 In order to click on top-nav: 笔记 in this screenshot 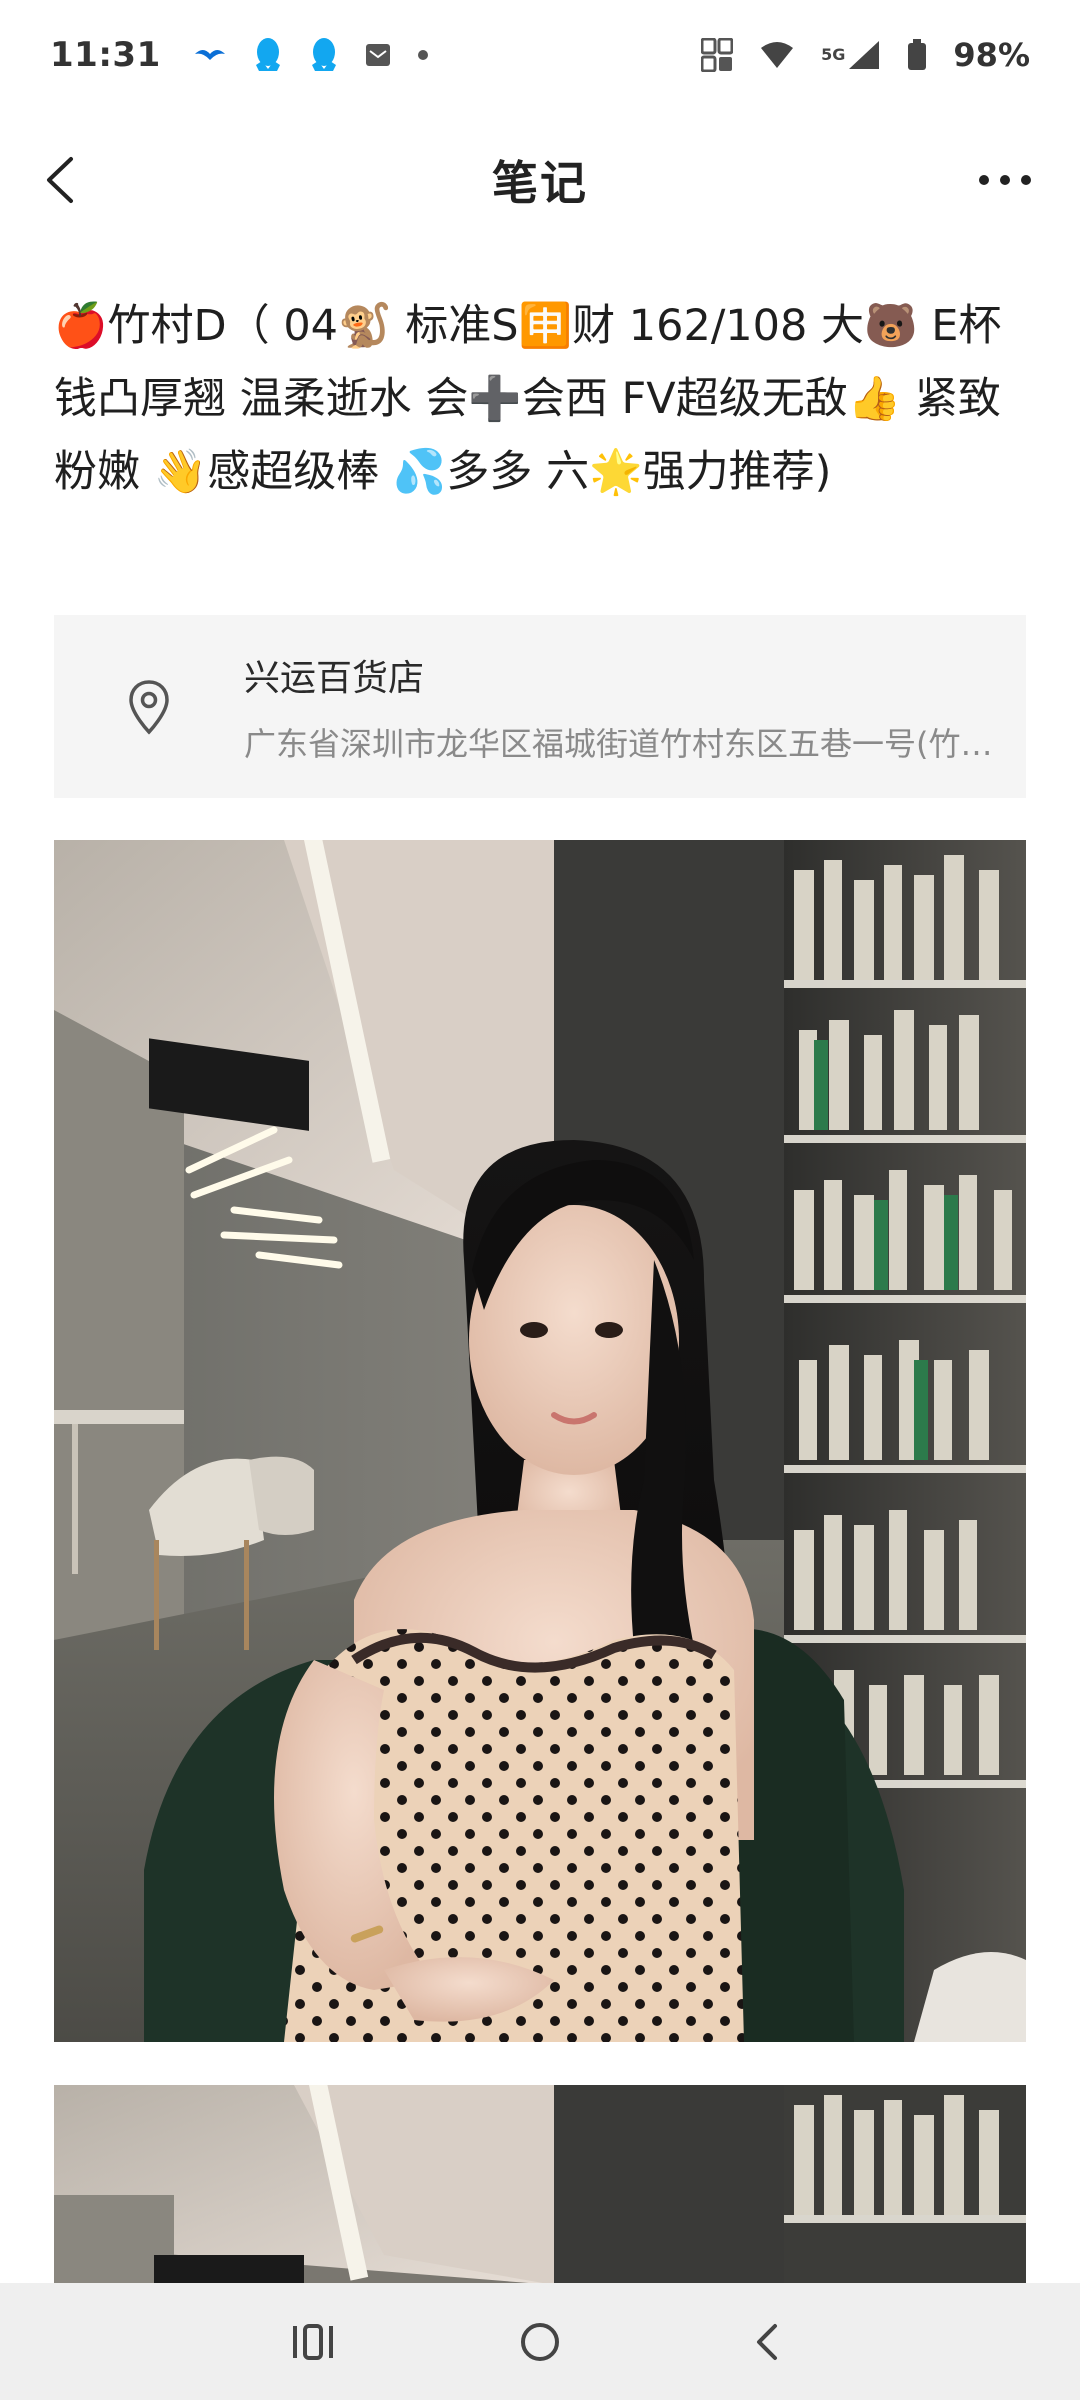, I will do `click(540, 180)`.